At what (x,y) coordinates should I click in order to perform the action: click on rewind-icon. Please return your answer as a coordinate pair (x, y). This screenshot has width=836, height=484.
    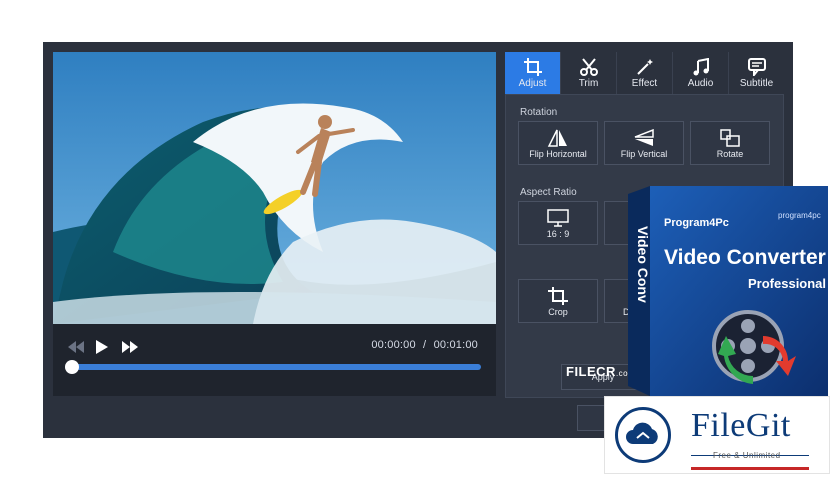
    Looking at the image, I should click on (76, 347).